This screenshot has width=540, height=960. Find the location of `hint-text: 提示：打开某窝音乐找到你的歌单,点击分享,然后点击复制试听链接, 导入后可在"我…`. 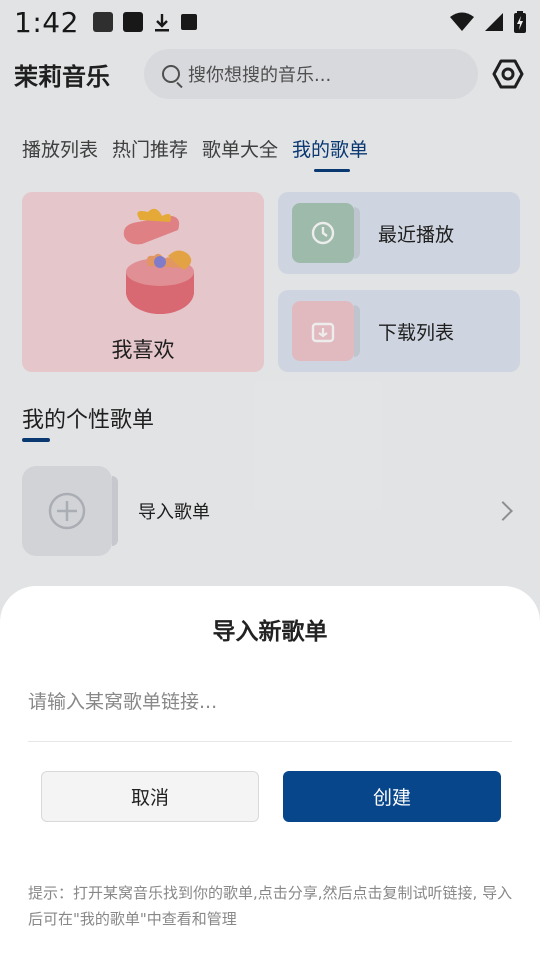

hint-text: 提示：打开某窝音乐找到你的歌单,点击分享,然后点击复制试听链接, 导入后可在"我… is located at coordinates (270, 906).